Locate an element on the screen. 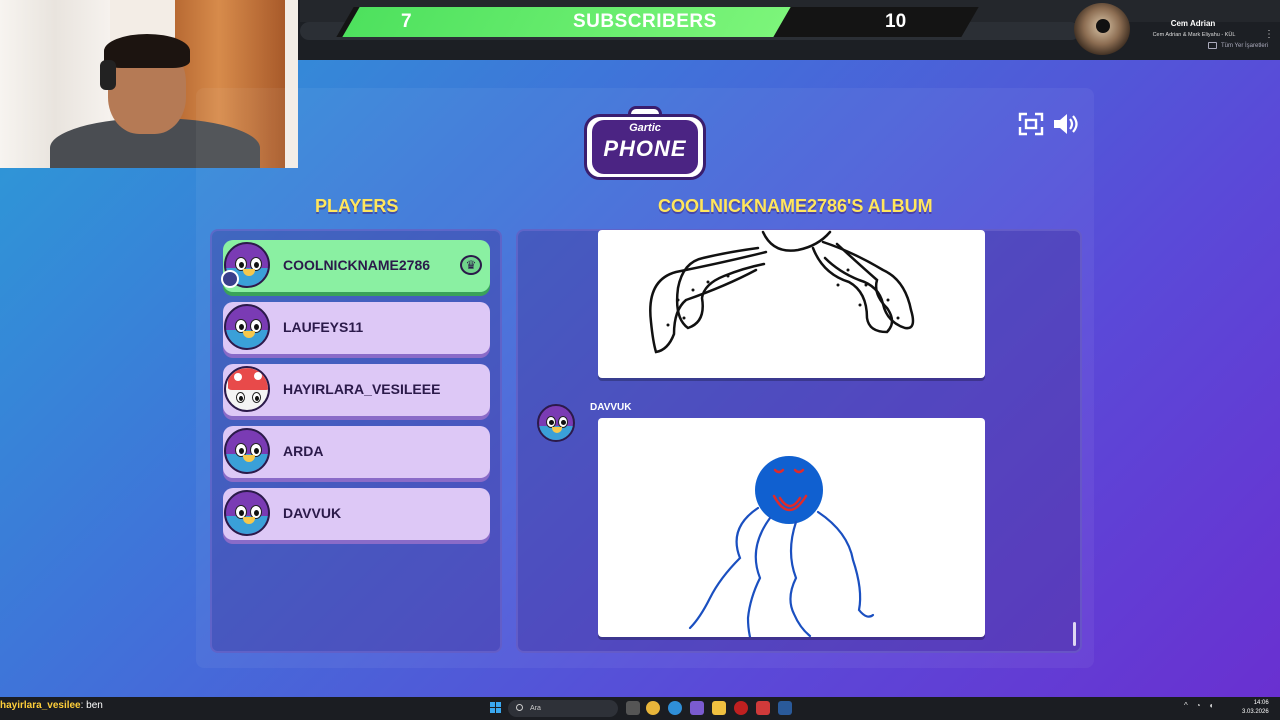 The width and height of the screenshot is (1280, 720). chevron-up-icon: ^ is located at coordinates (1186, 705).